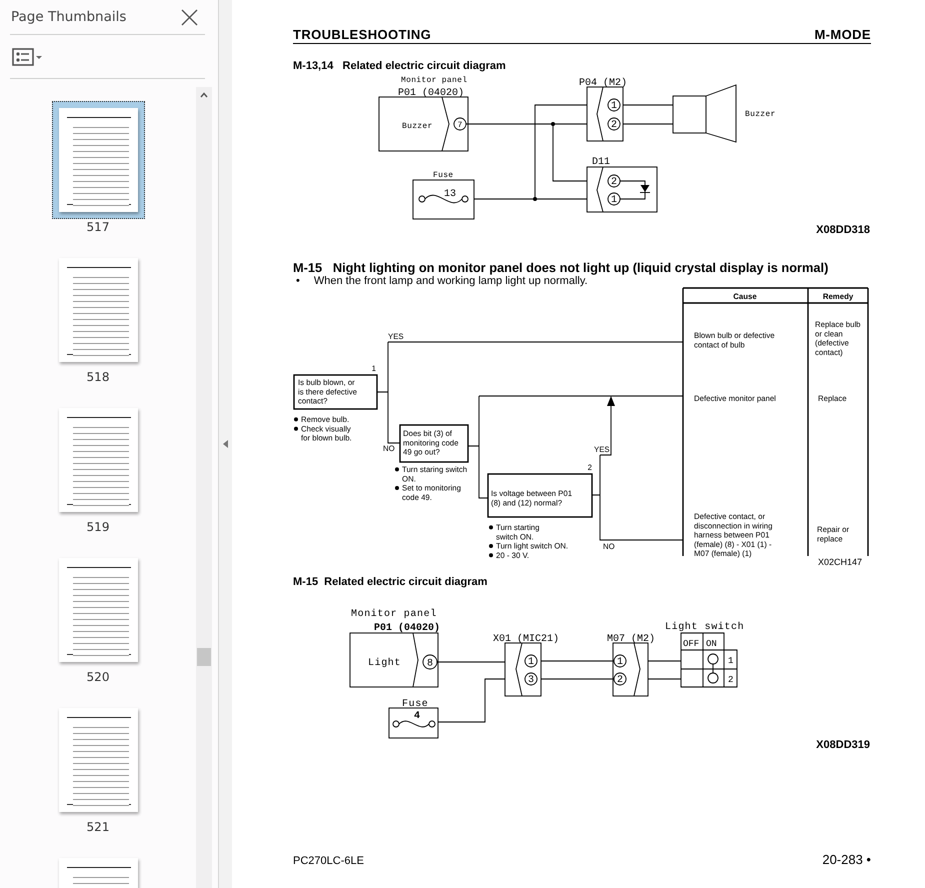  What do you see at coordinates (645, 189) in the screenshot?
I see `diode-icon` at bounding box center [645, 189].